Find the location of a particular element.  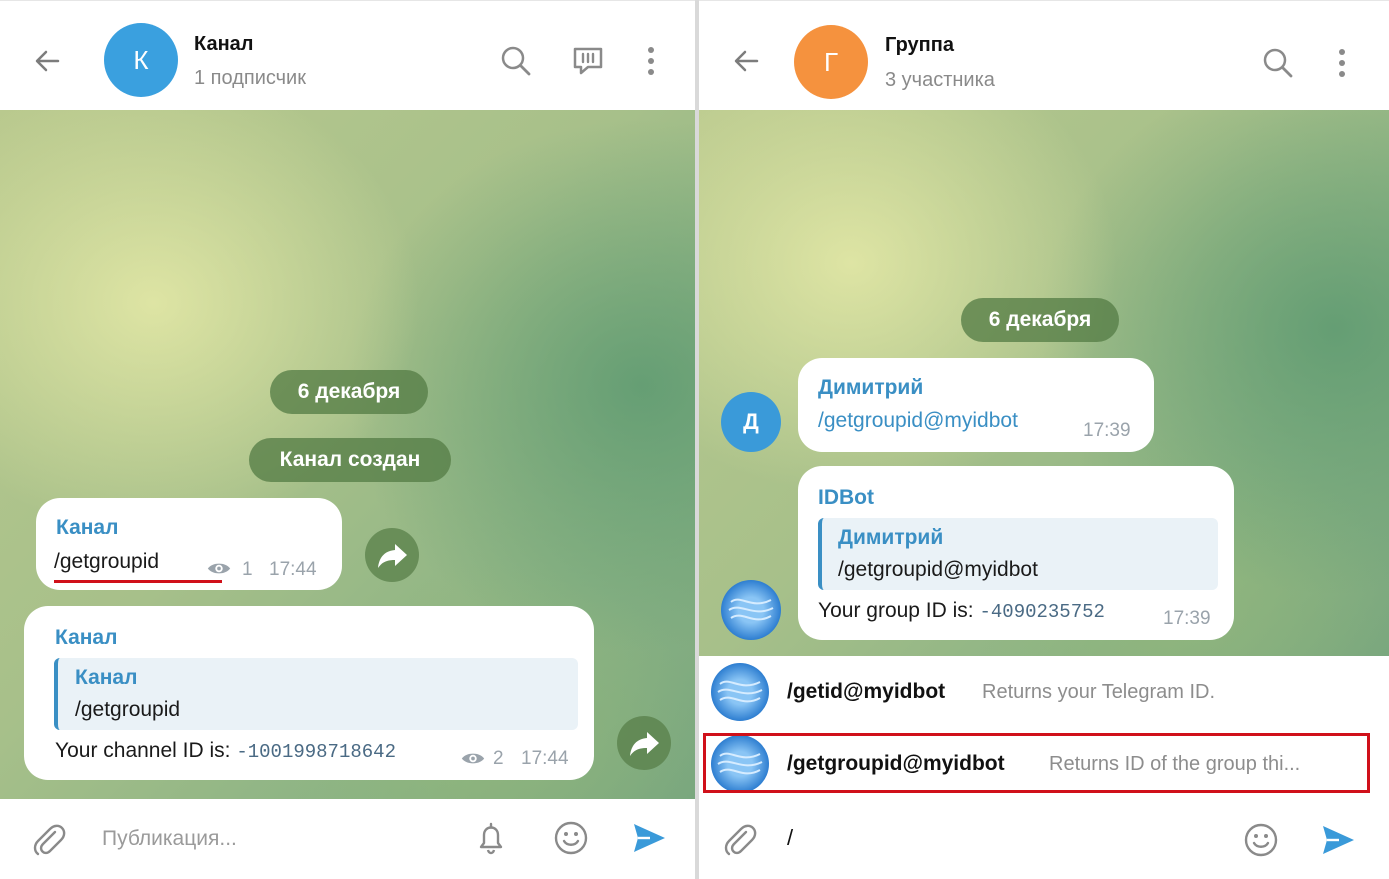

notification-bell-icon is located at coordinates (491, 838).